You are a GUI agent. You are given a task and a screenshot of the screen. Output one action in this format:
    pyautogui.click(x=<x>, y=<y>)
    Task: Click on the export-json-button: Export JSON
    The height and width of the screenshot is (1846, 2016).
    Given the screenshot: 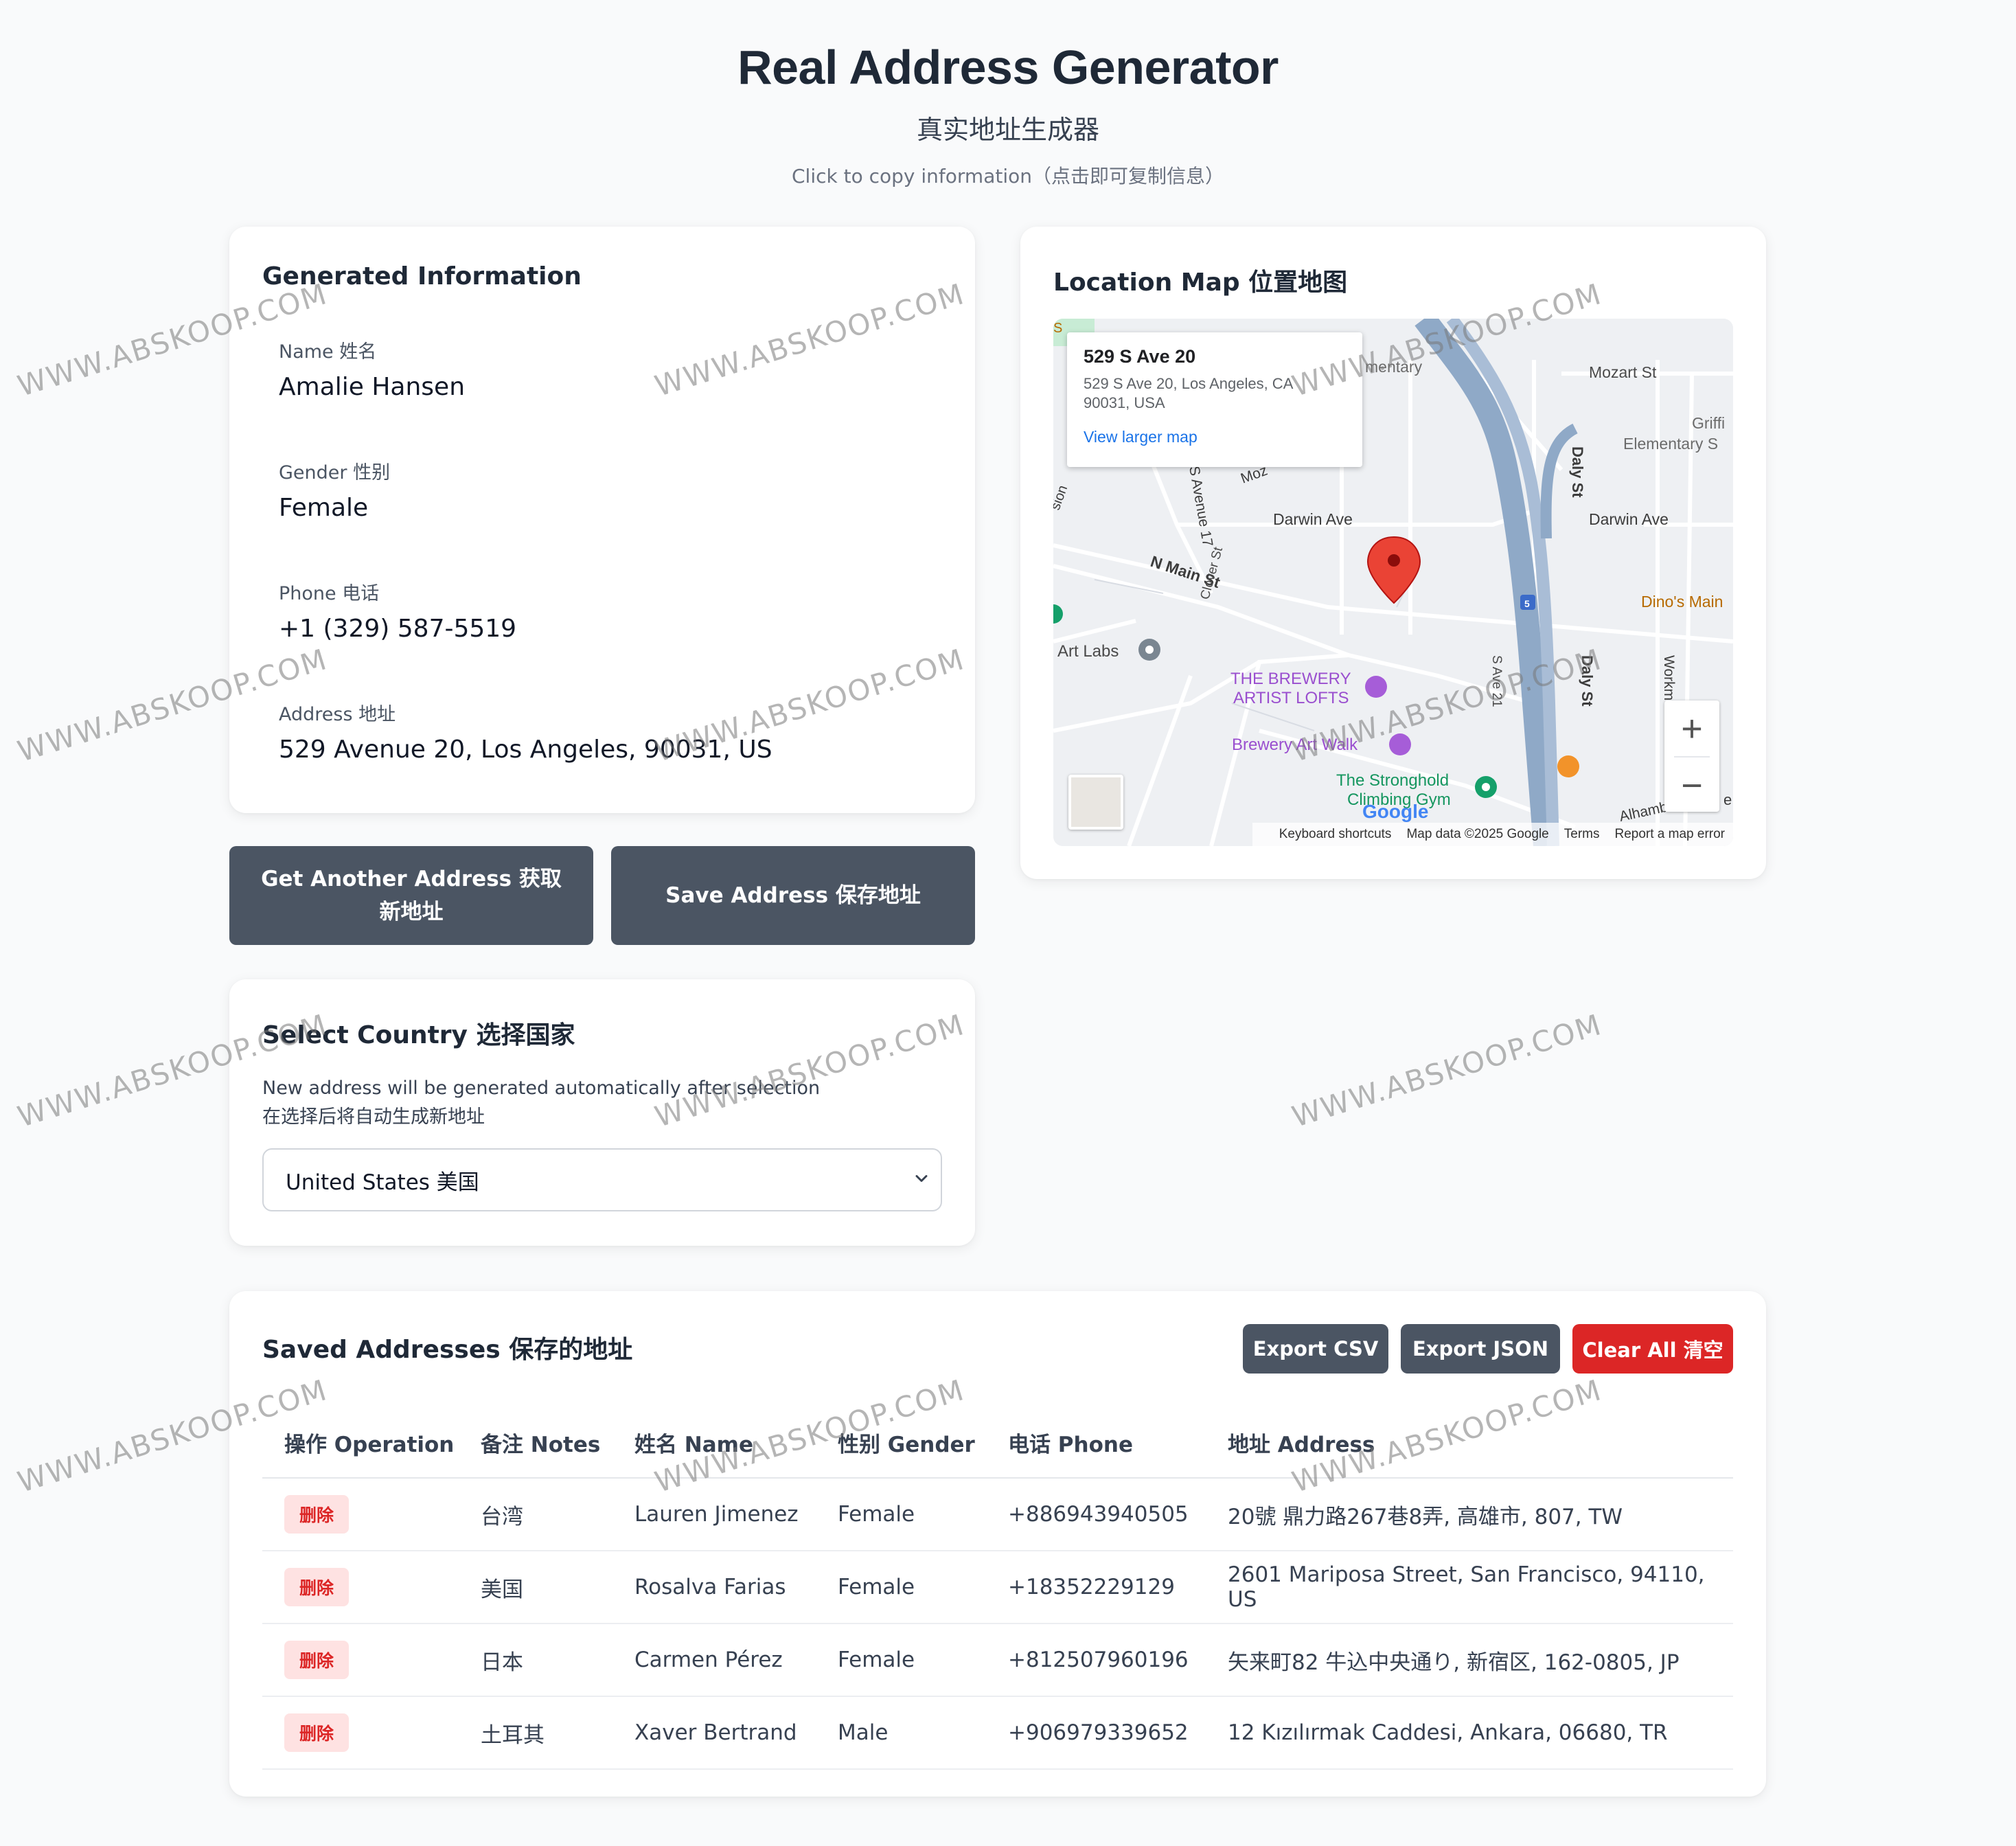 What is the action you would take?
    pyautogui.click(x=1480, y=1349)
    